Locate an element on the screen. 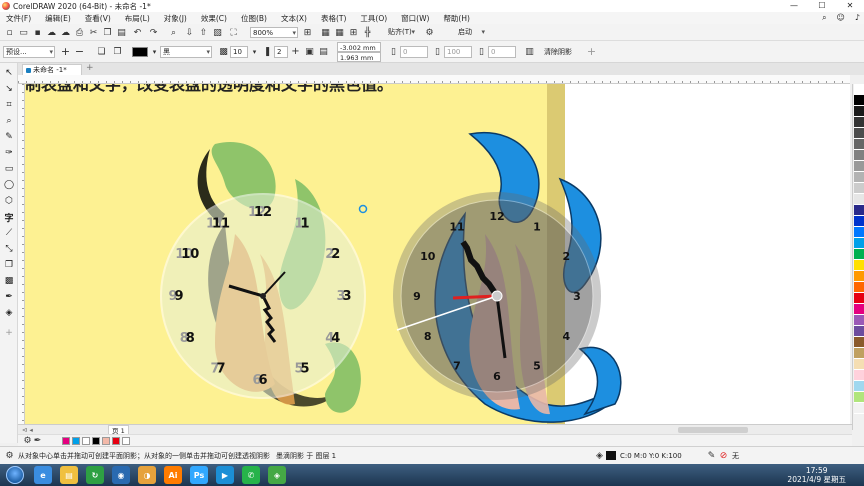 This screenshot has width=864, height=486. system-clock: 17:59 2021/4/9 星期五 is located at coordinates (816, 475).